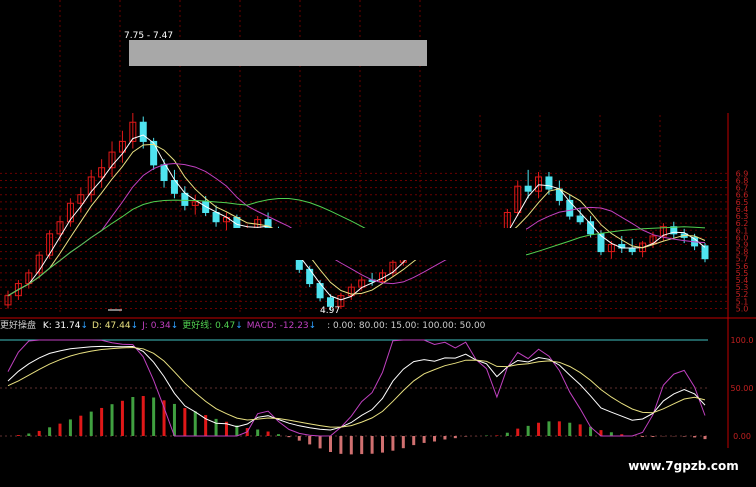 The image size is (756, 487). I want to click on reference-value: : 15.00, so click(400, 326).